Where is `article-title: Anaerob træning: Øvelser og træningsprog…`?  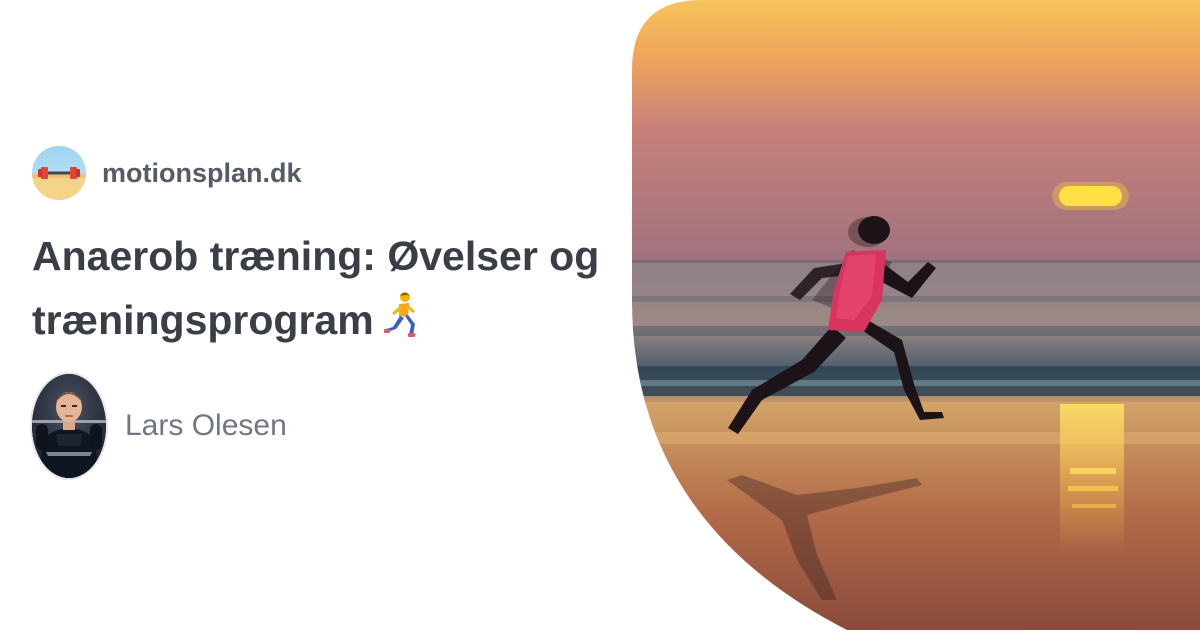
article-title: Anaerob træning: Øvelser og træningsprog… is located at coordinates (327, 289).